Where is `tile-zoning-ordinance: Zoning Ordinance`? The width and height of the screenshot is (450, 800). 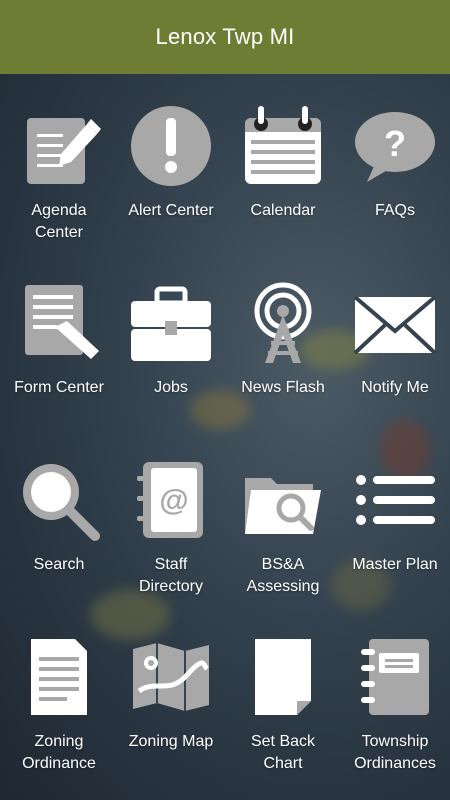 tile-zoning-ordinance: Zoning Ordinance is located at coordinates (59, 688).